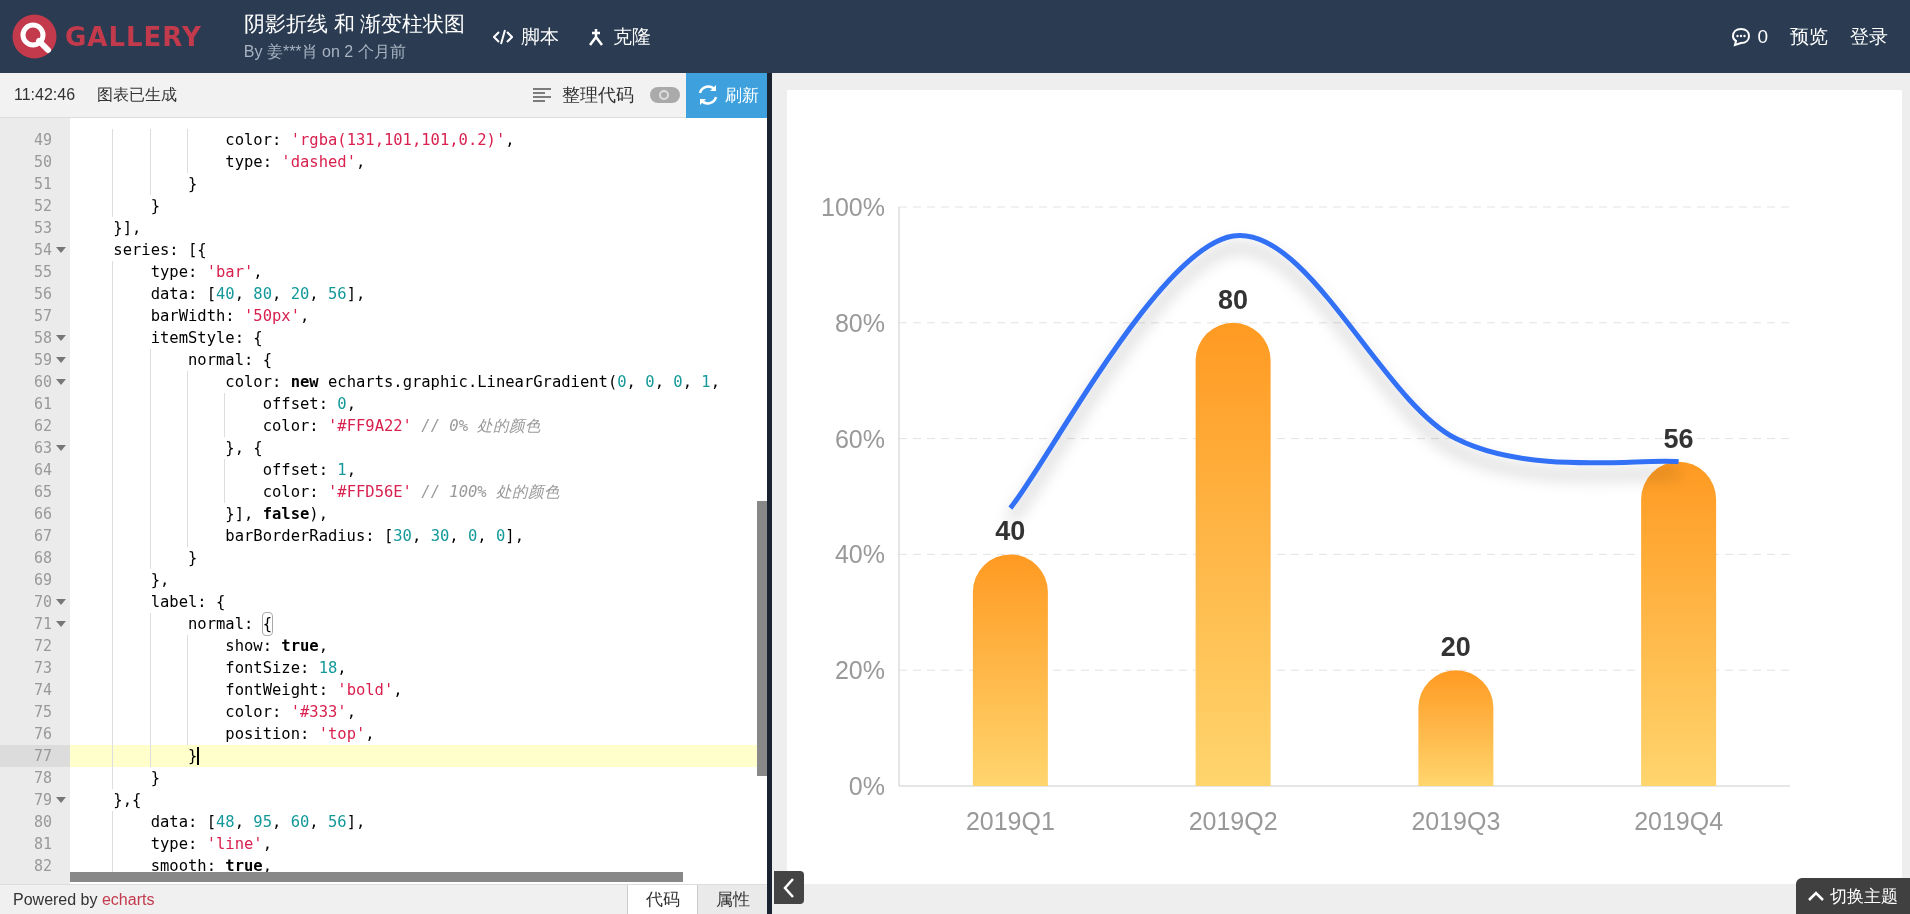 The width and height of the screenshot is (1910, 914). I want to click on axis-label: 100%, so click(853, 207).